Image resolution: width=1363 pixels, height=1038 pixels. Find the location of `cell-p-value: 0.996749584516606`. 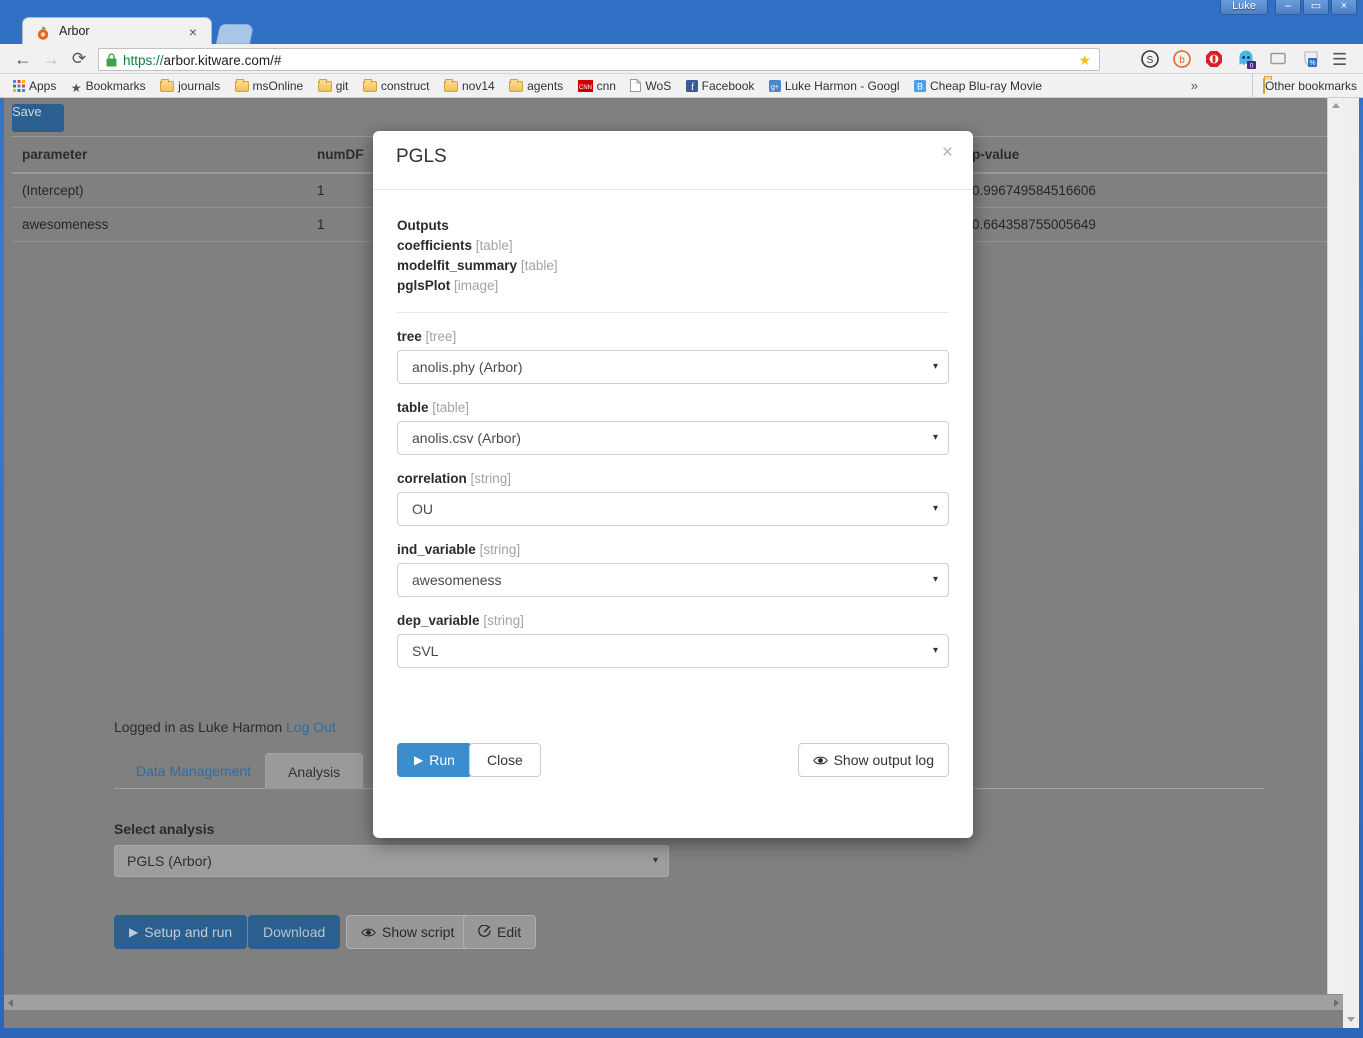

cell-p-value: 0.996749584516606 is located at coordinates (1149, 190).